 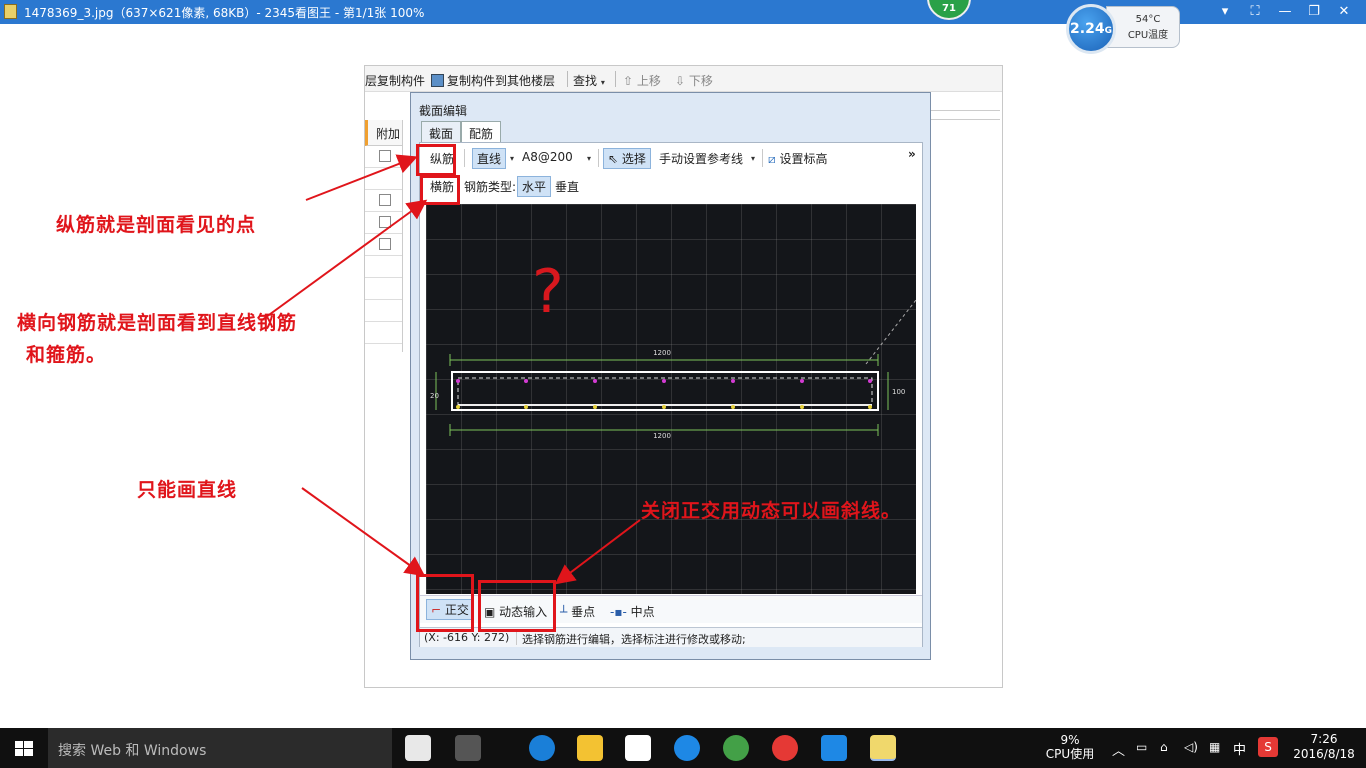 I want to click on horizontal-button: 水平, so click(x=534, y=186).